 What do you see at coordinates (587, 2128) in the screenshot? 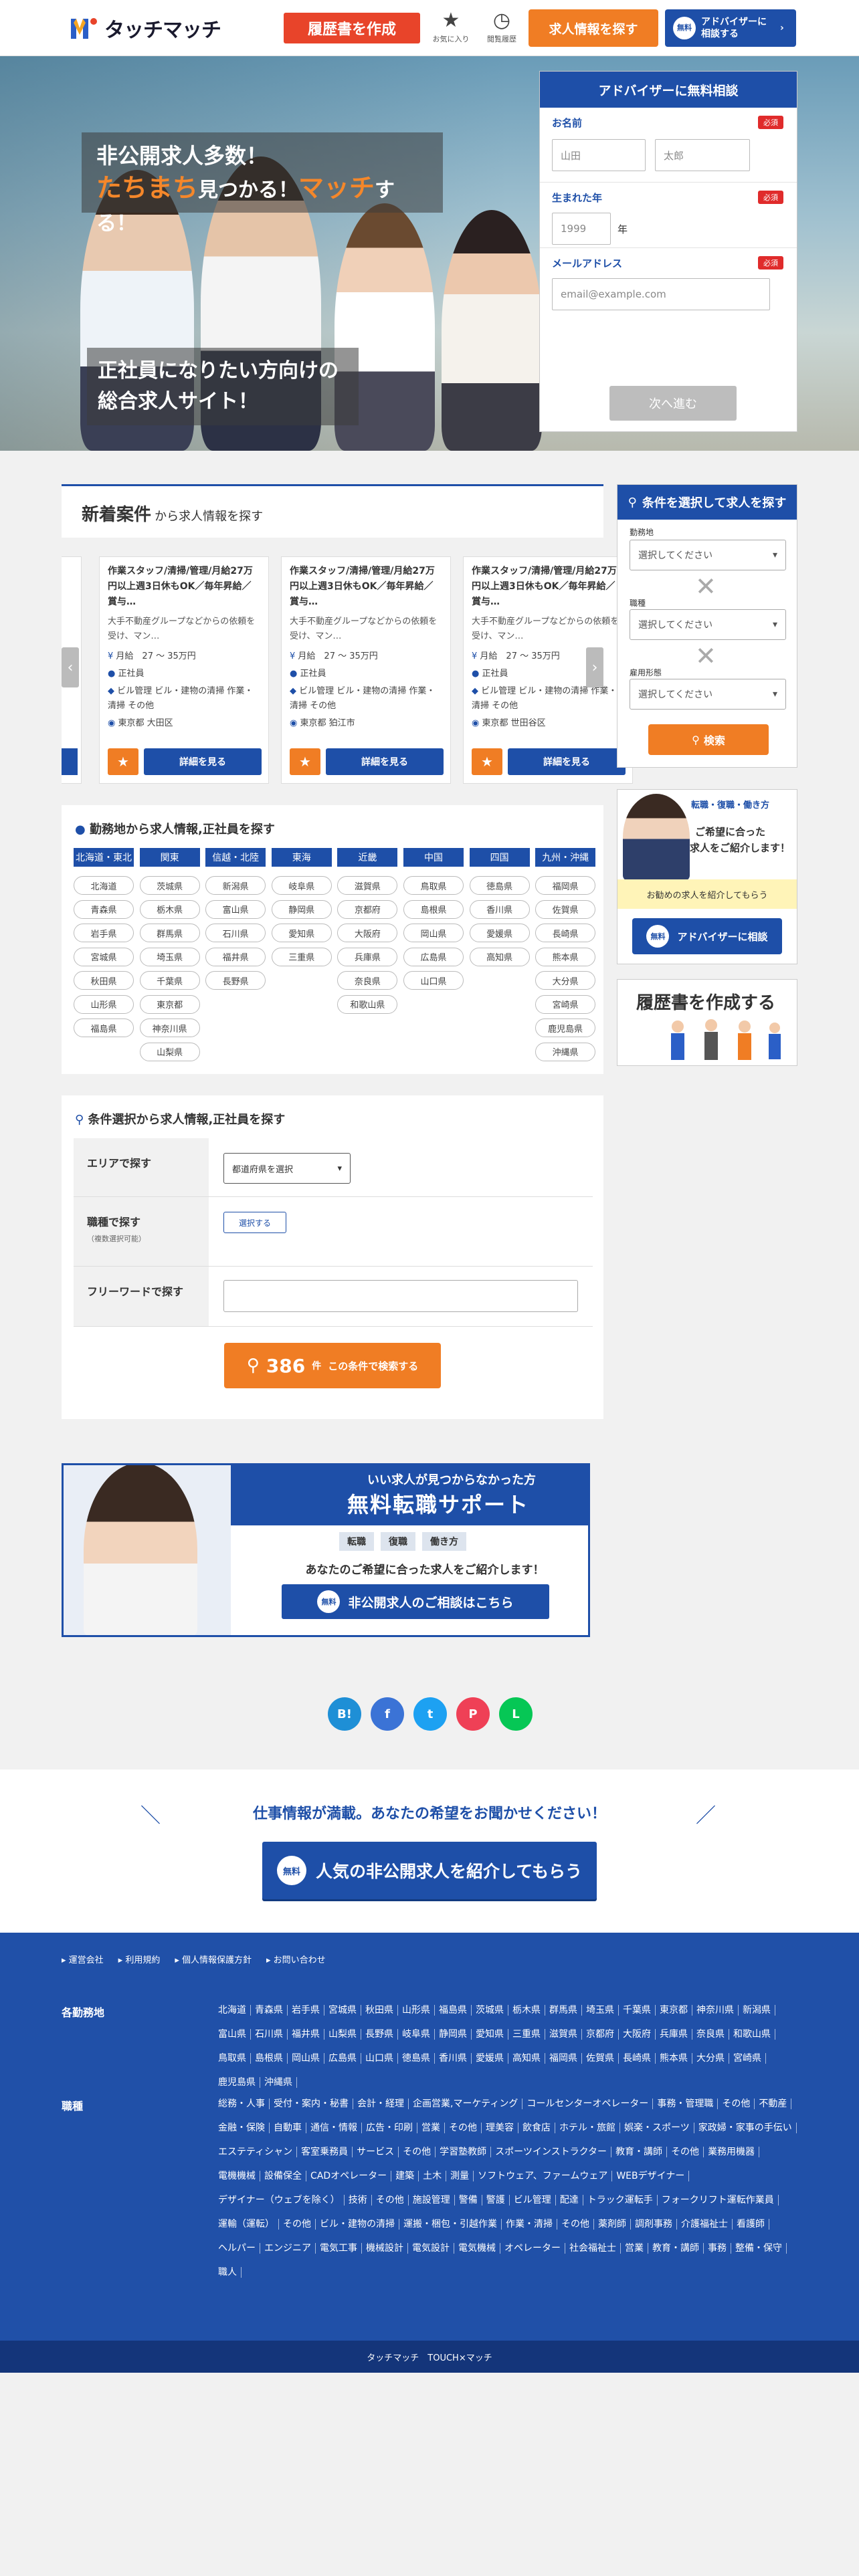
I see `footer-job-link: ホテル・旅館` at bounding box center [587, 2128].